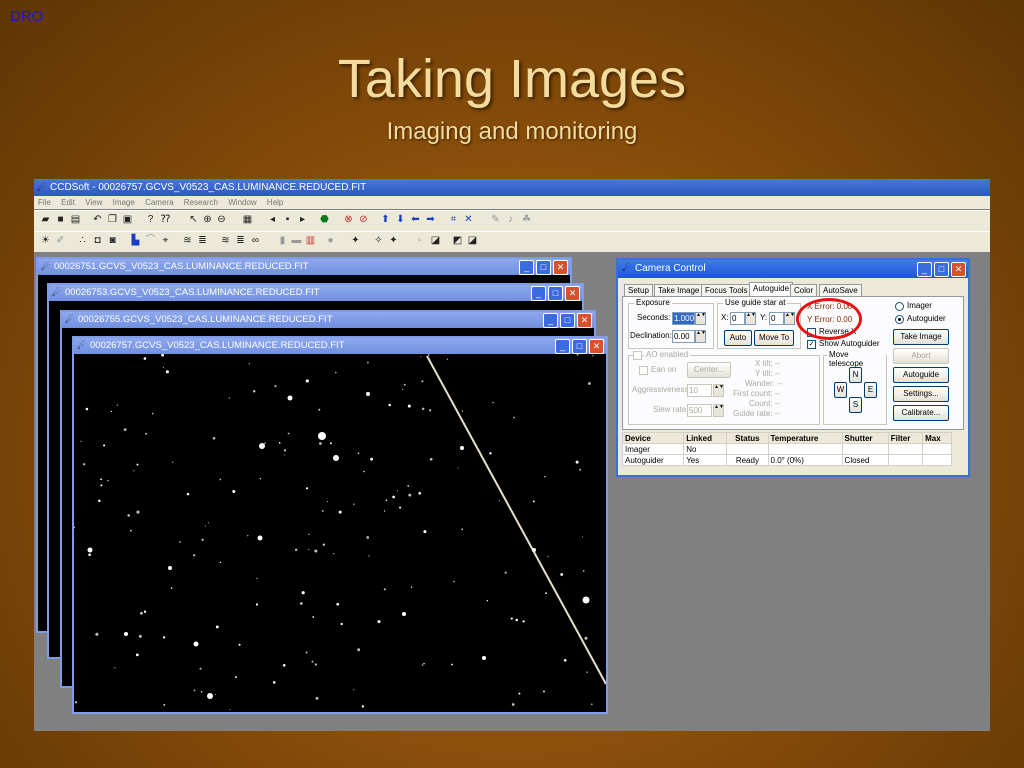 This screenshot has width=1024, height=768. Describe the element at coordinates (296, 240) in the screenshot. I see `gray-b-icon: ▬` at that location.